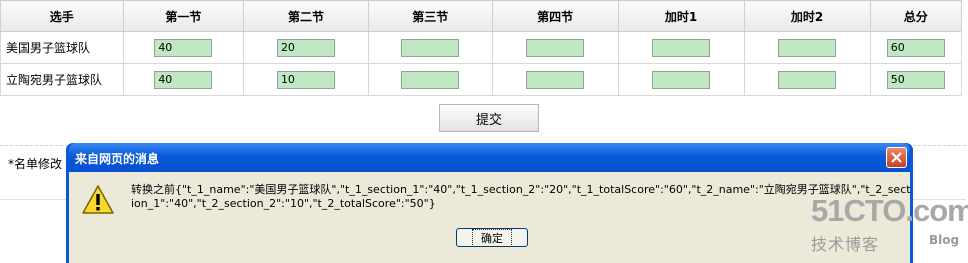 The width and height of the screenshot is (968, 263). What do you see at coordinates (35, 164) in the screenshot?
I see `roster-edit-note: *名单修改` at bounding box center [35, 164].